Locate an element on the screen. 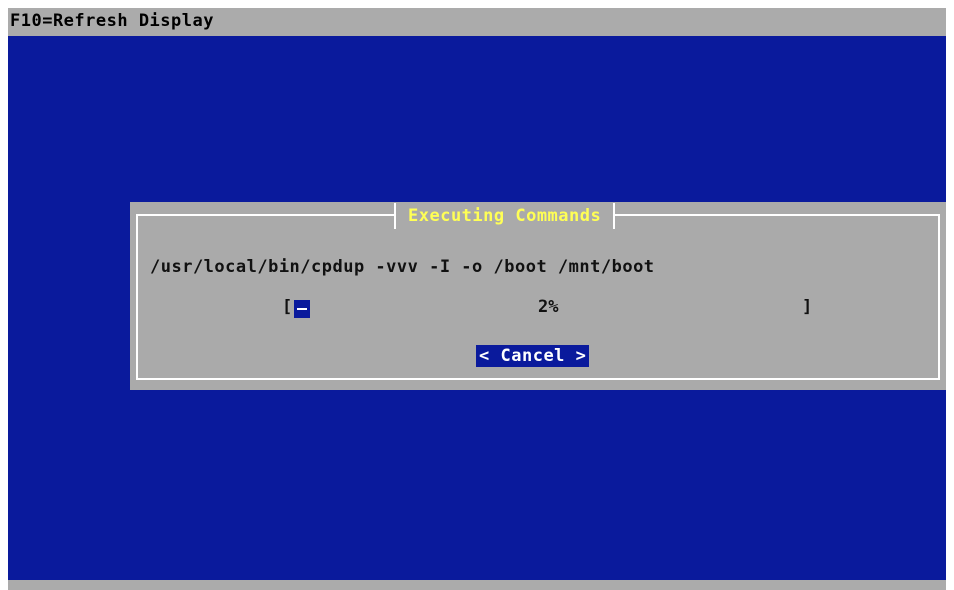 This screenshot has height=590, width=954. progress-percent: 2% is located at coordinates (548, 307).